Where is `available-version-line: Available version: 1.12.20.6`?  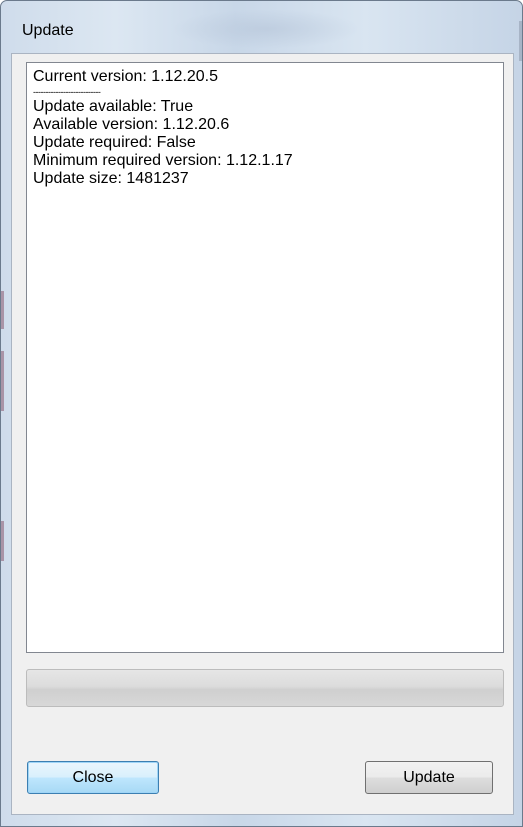 available-version-line: Available version: 1.12.20.6 is located at coordinates (131, 124).